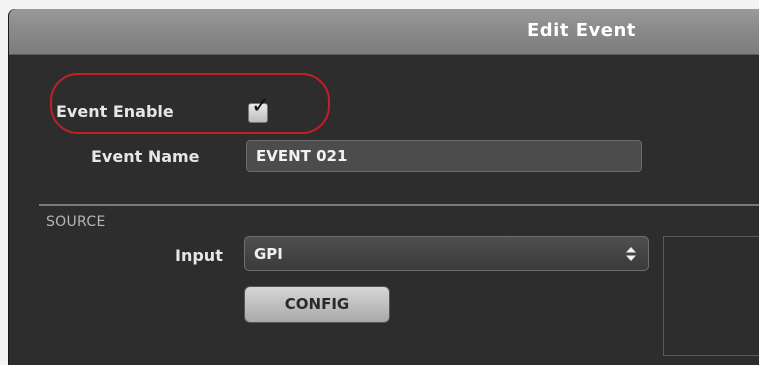 This screenshot has width=759, height=365. What do you see at coordinates (631, 254) in the screenshot?
I see `up-down-arrows-icon` at bounding box center [631, 254].